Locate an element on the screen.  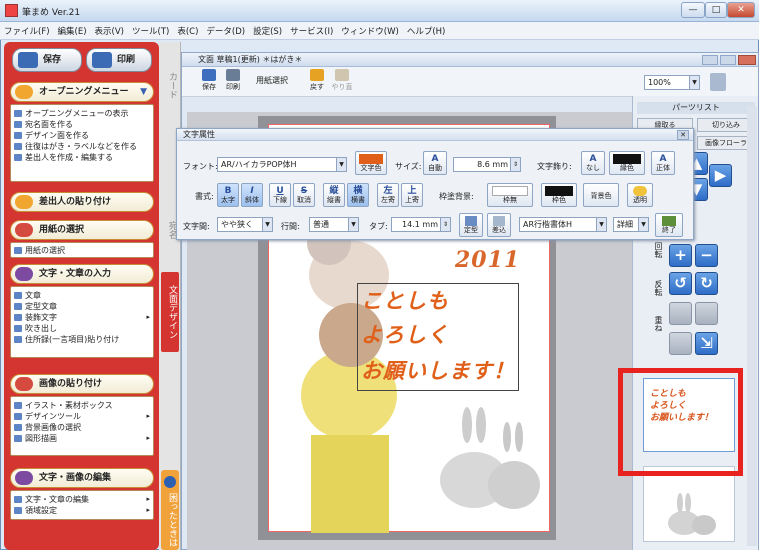
close-button: ✕ is located at coordinates (741, 10).